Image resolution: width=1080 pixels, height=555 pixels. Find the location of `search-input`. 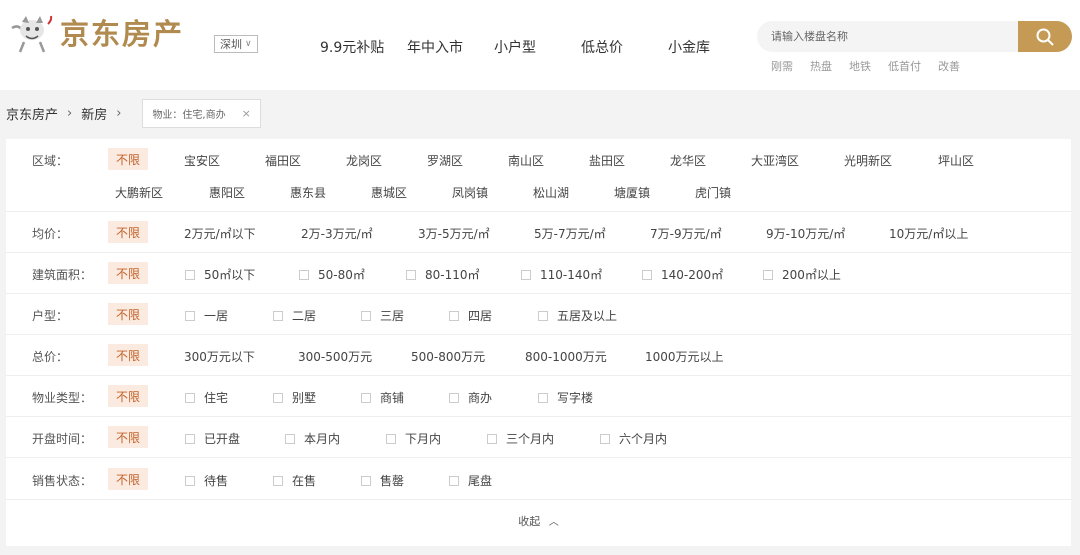

search-input is located at coordinates (888, 36).